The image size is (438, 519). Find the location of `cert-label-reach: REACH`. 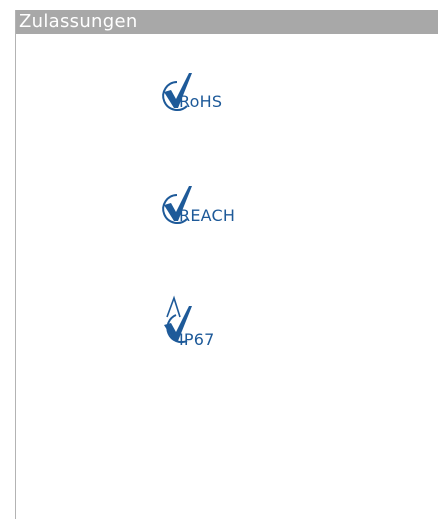

cert-label-reach: REACH is located at coordinates (207, 215).